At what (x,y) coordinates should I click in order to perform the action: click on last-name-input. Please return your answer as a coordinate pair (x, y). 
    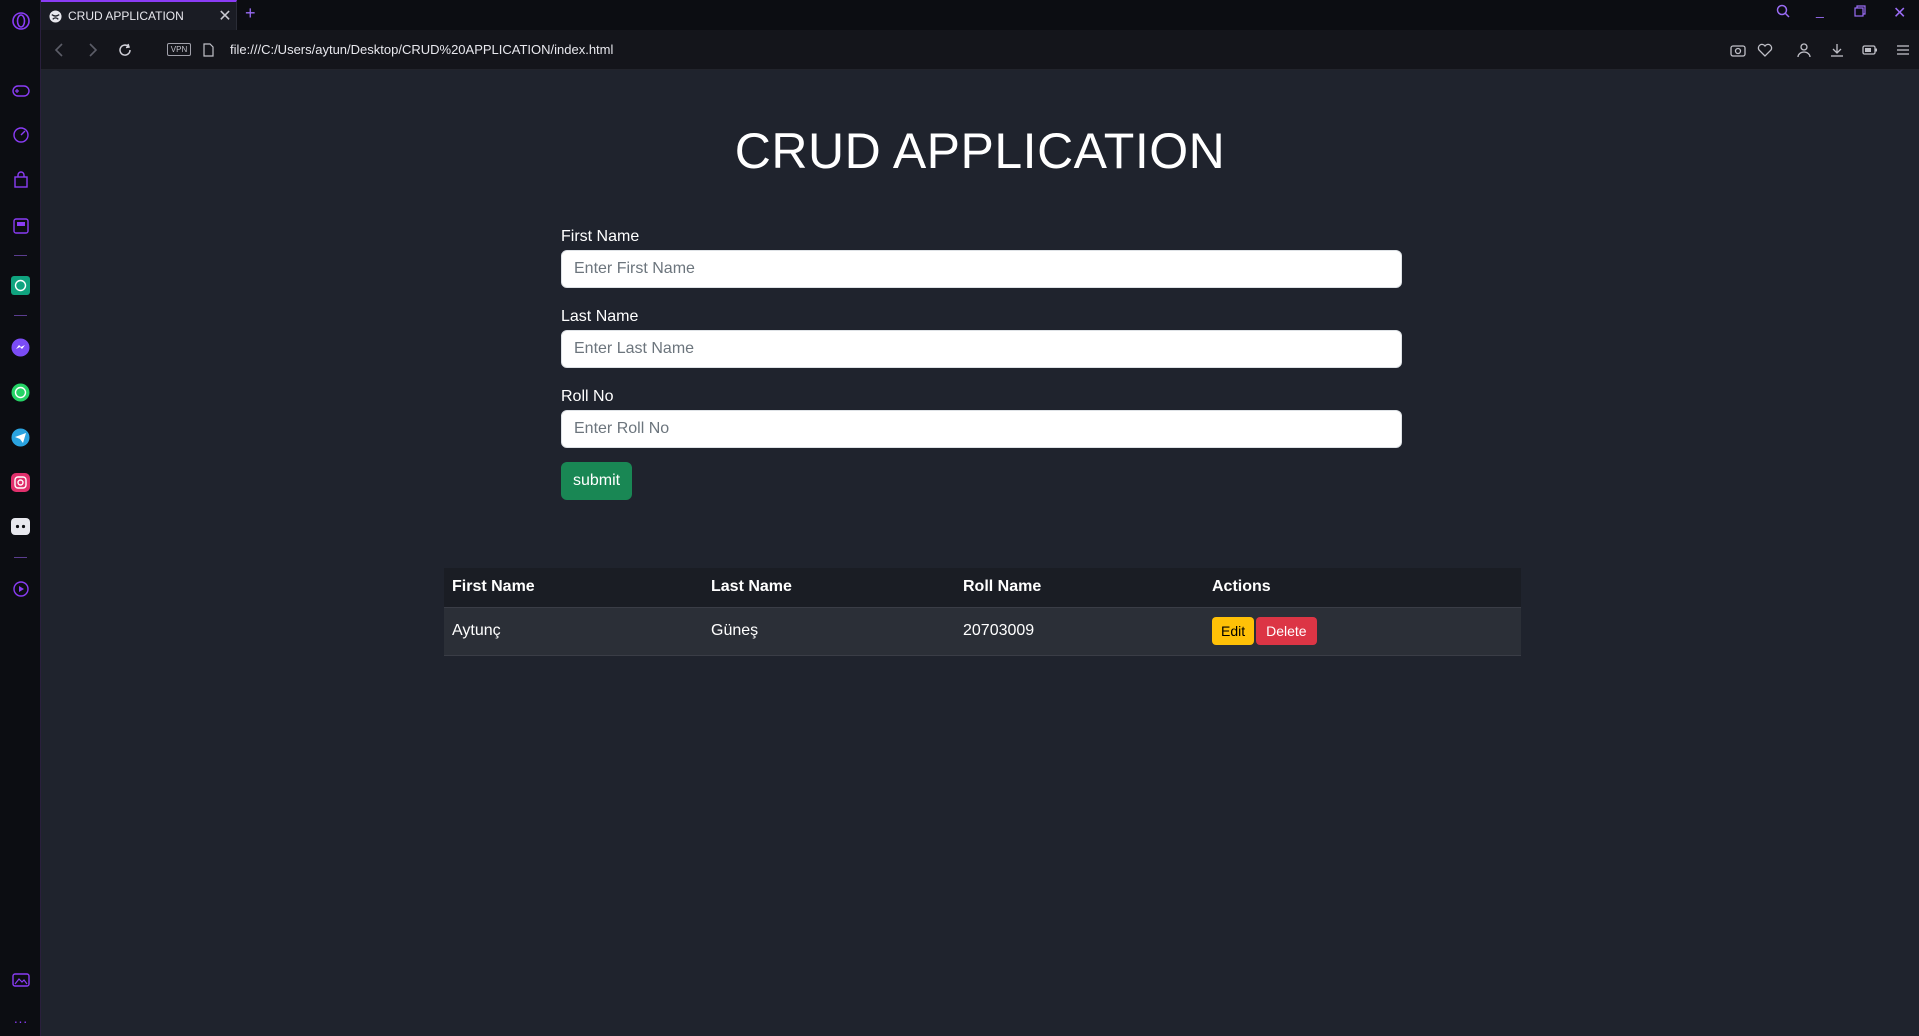
    Looking at the image, I should click on (981, 349).